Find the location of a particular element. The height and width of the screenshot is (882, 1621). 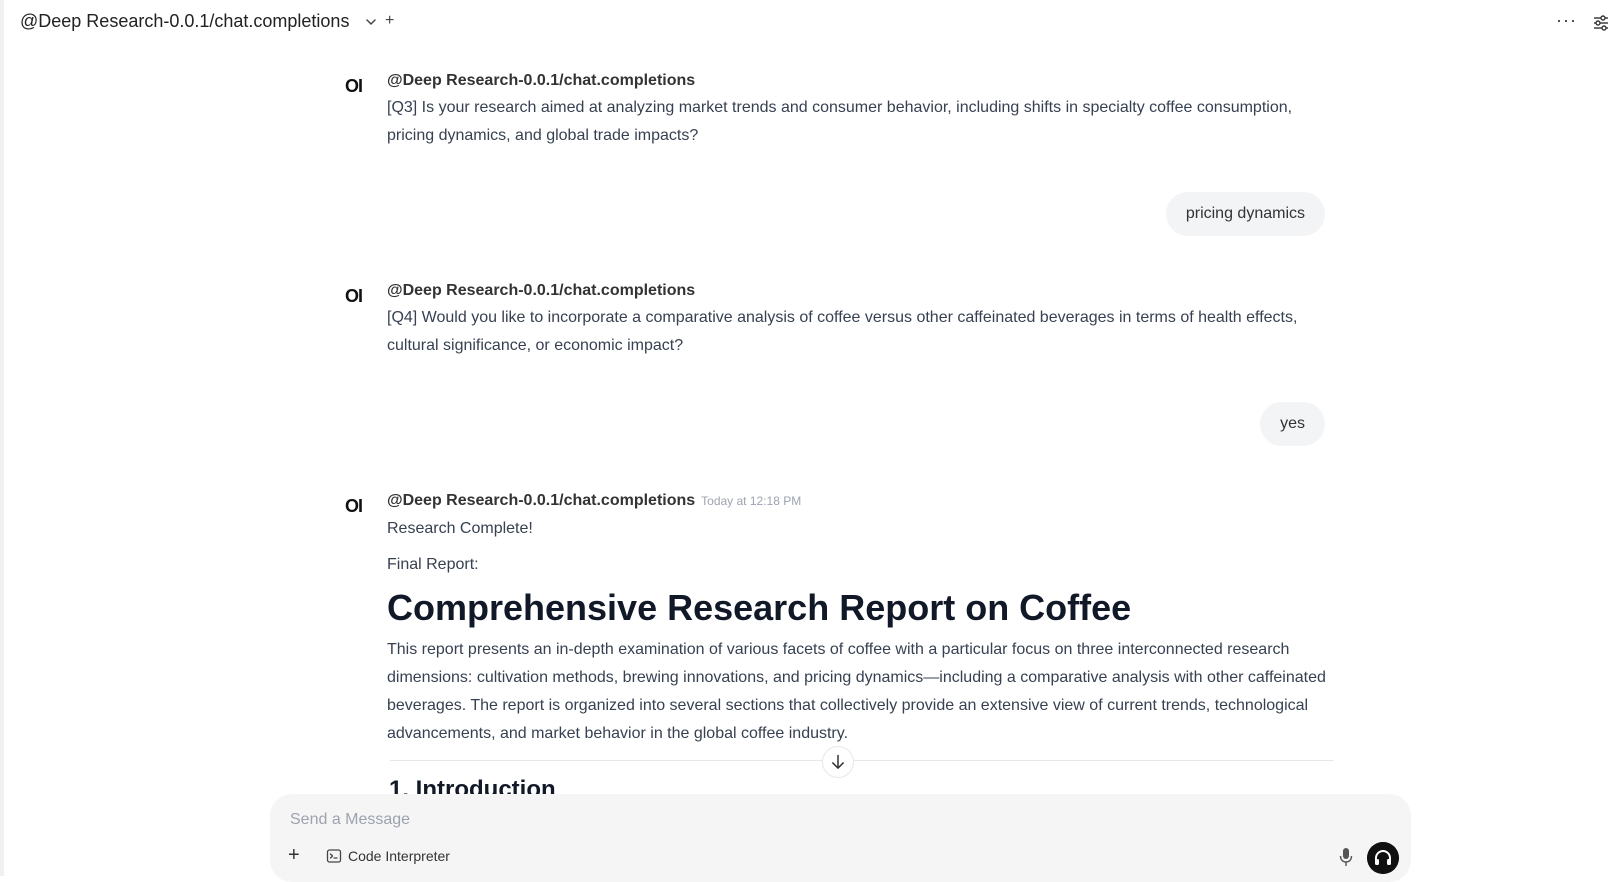

message-composer: + Code Interpreter is located at coordinates (840, 838).